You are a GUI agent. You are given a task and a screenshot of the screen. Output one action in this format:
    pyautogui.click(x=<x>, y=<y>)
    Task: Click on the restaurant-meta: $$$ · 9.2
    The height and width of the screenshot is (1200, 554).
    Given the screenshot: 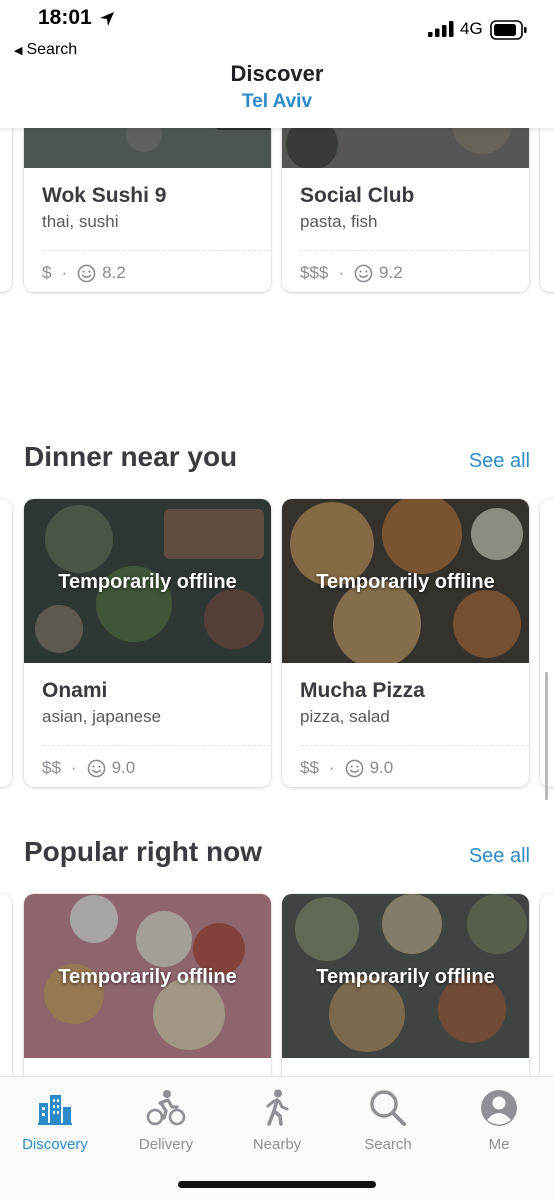 What is the action you would take?
    pyautogui.click(x=351, y=273)
    